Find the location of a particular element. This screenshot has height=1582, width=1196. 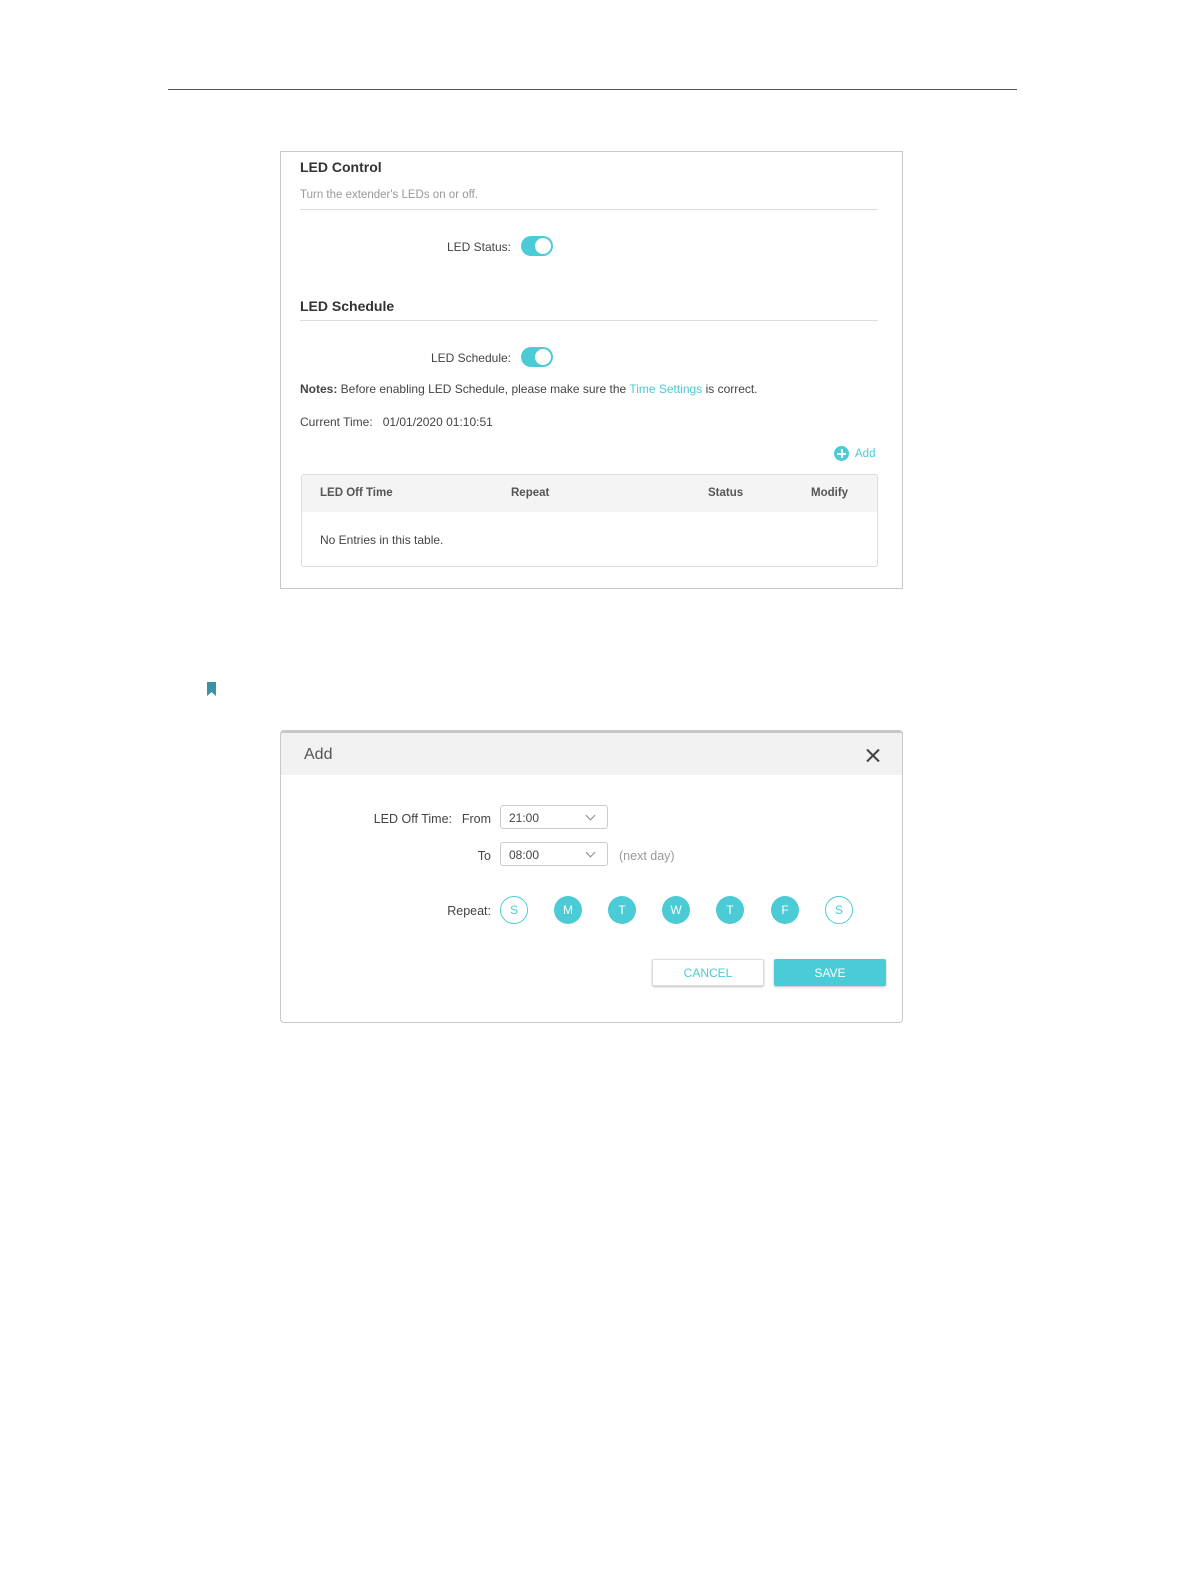

from-time-value: 21:00 is located at coordinates (524, 818).